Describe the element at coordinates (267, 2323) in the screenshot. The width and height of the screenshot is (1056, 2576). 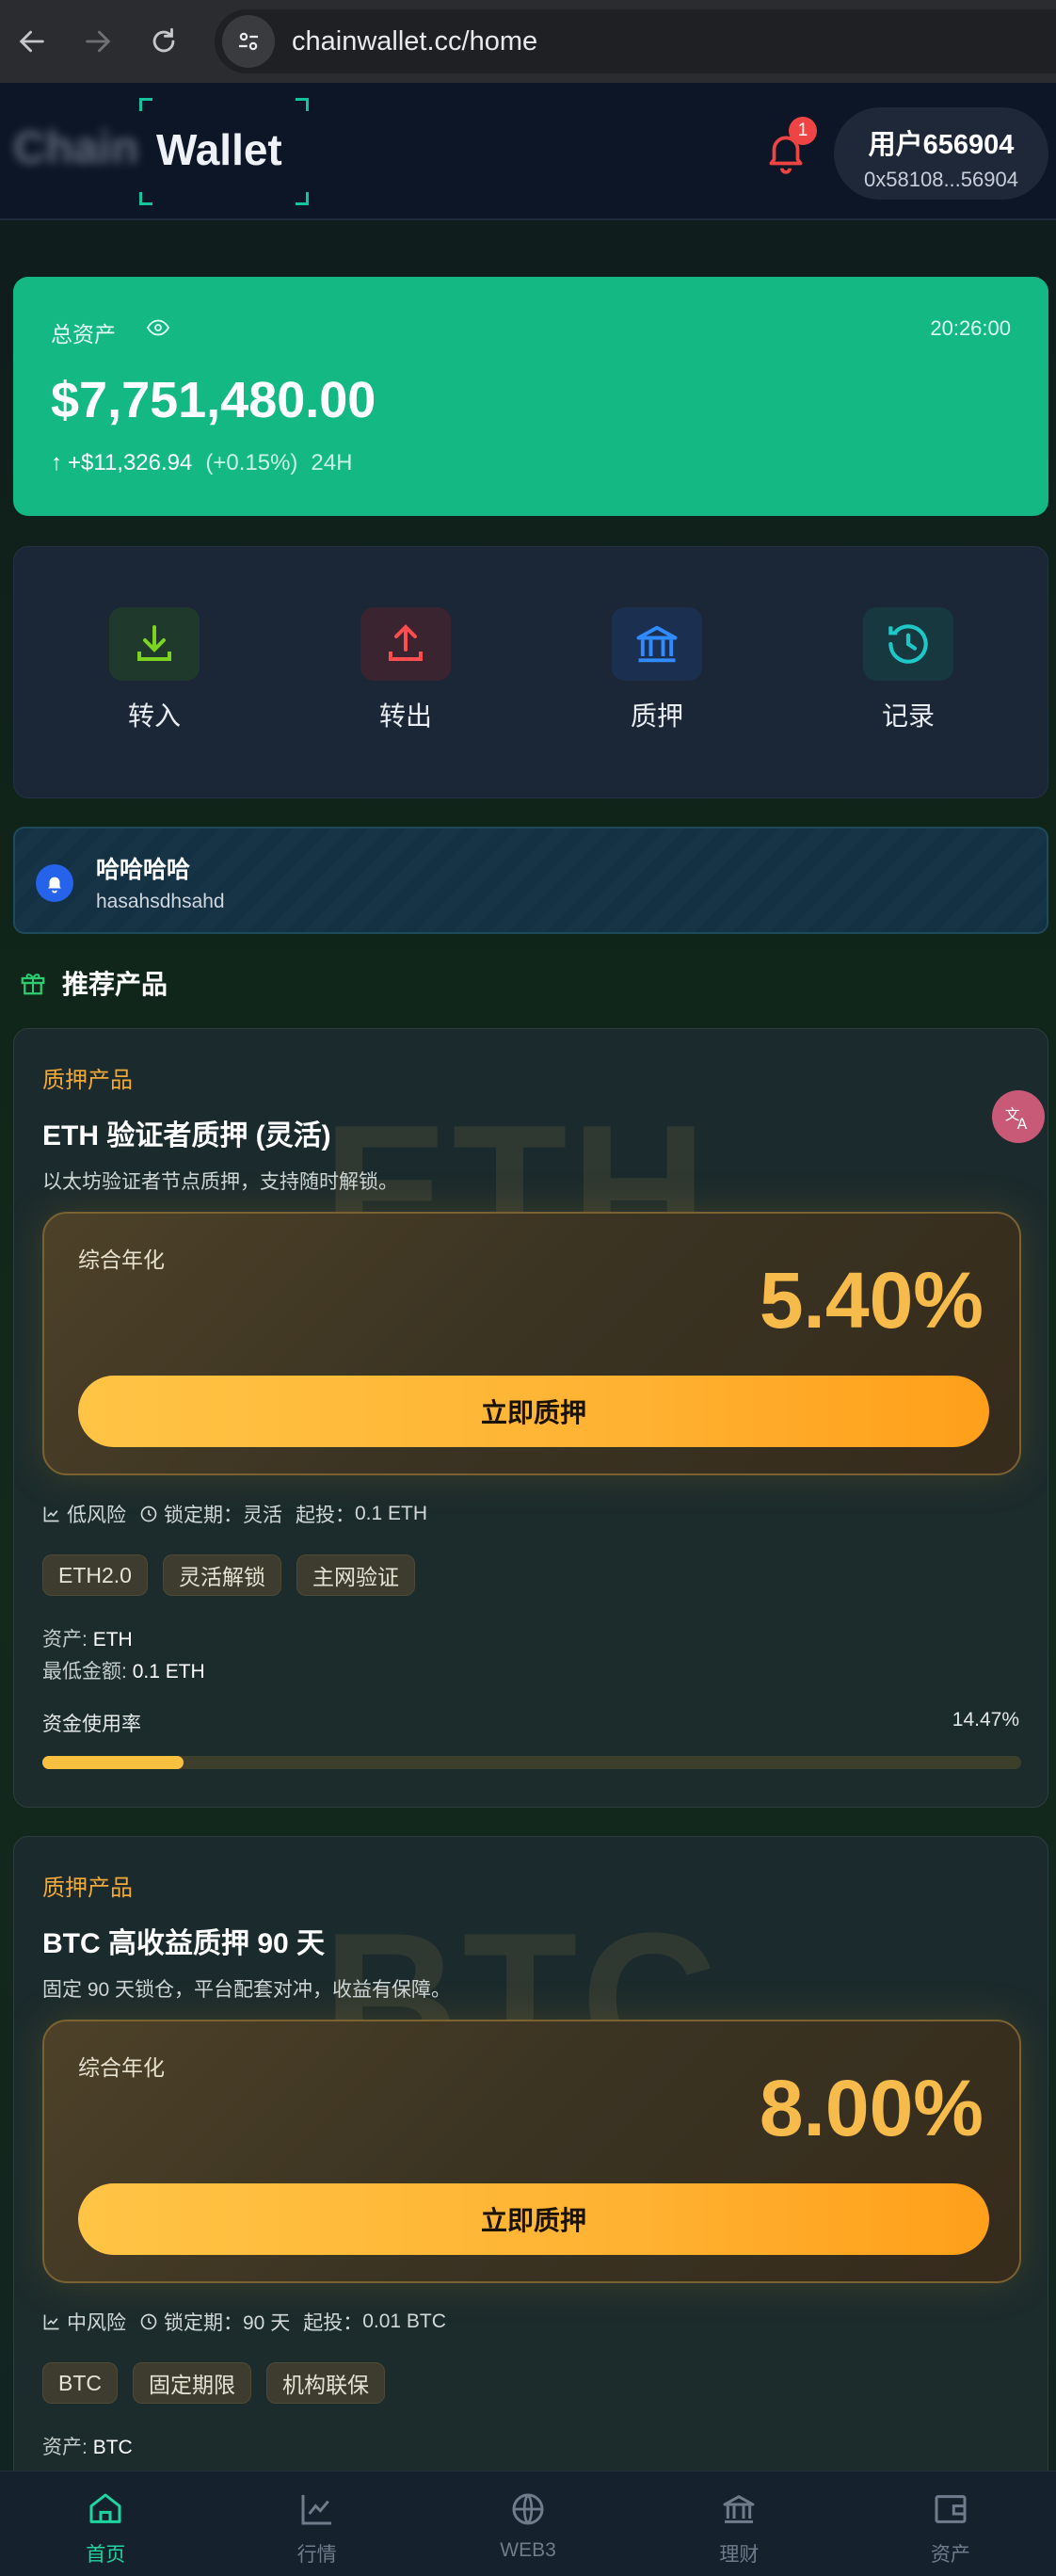
I see `lock-value: 90 天` at that location.